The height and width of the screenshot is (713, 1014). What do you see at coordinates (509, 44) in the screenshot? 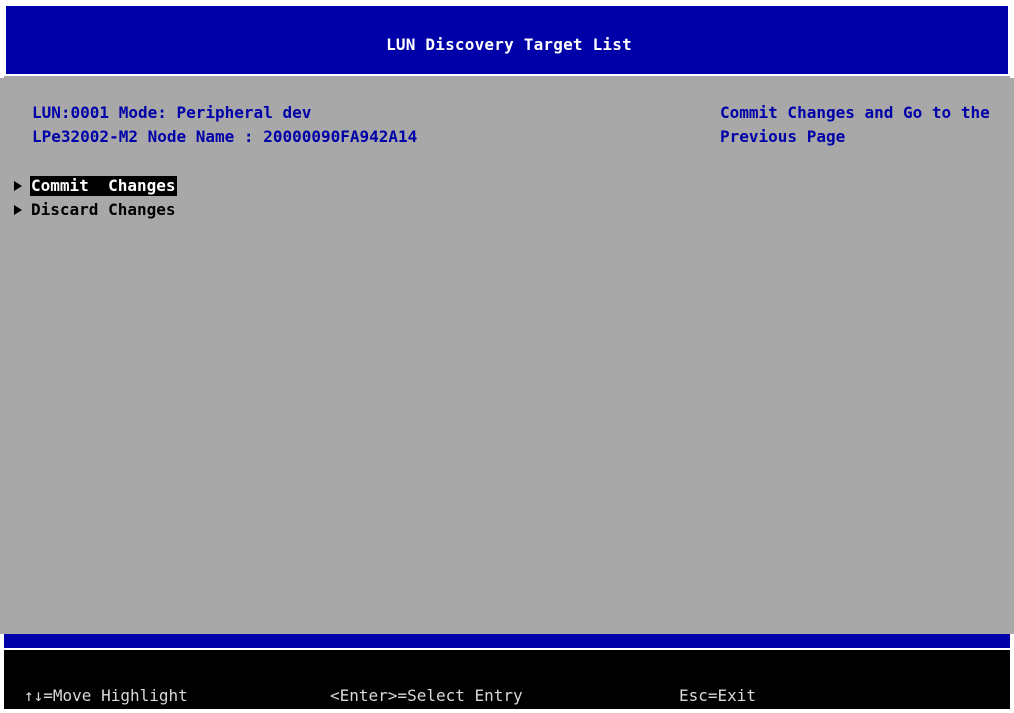
I see `page-title: LUN Discovery Target List` at bounding box center [509, 44].